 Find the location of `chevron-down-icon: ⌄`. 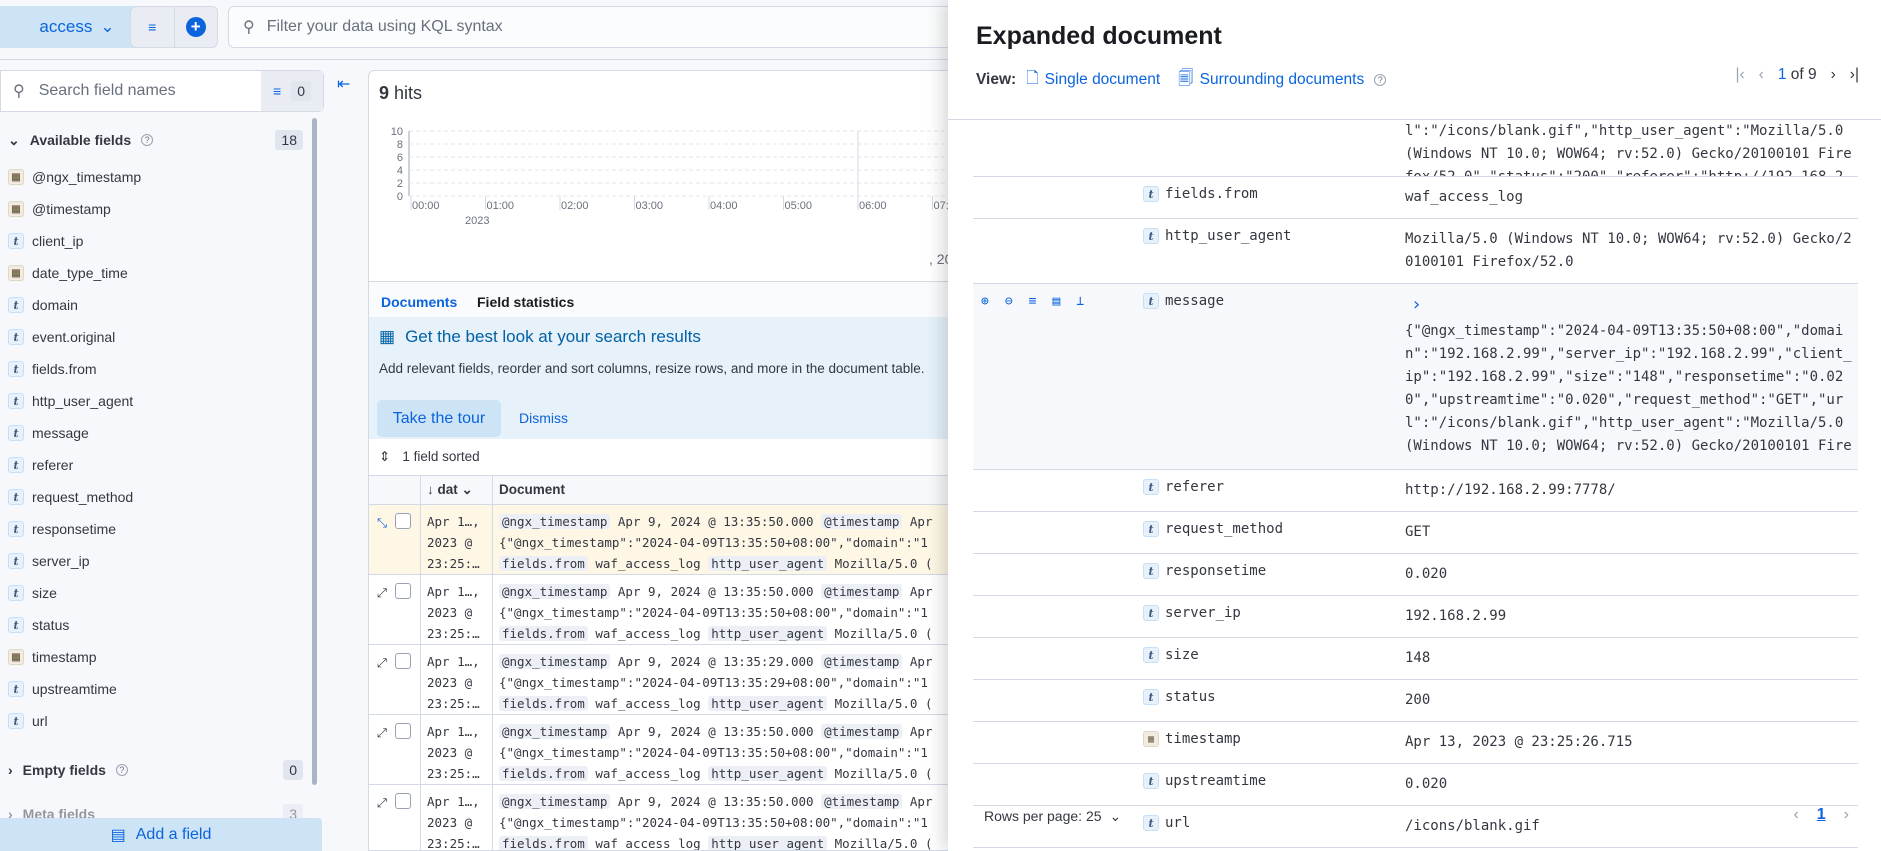

chevron-down-icon: ⌄ is located at coordinates (1115, 816).